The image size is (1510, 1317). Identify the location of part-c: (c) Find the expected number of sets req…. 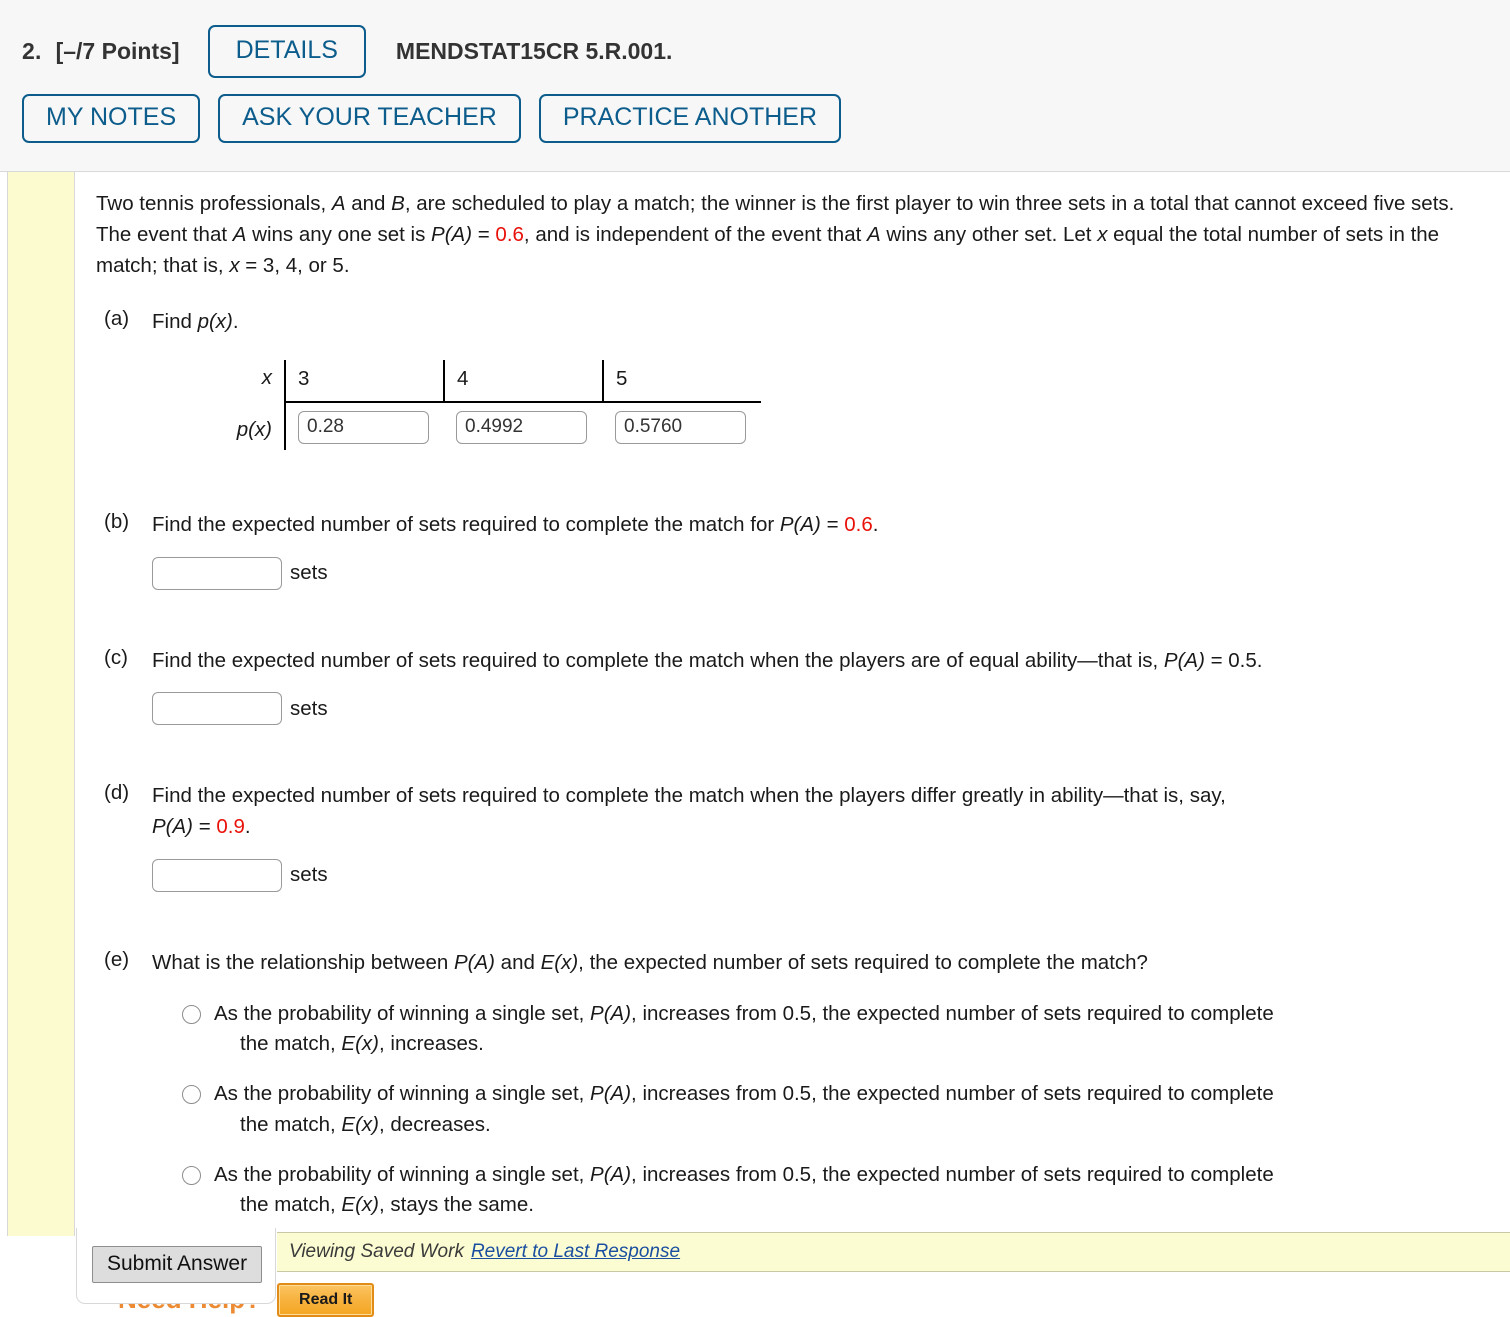
(796, 686).